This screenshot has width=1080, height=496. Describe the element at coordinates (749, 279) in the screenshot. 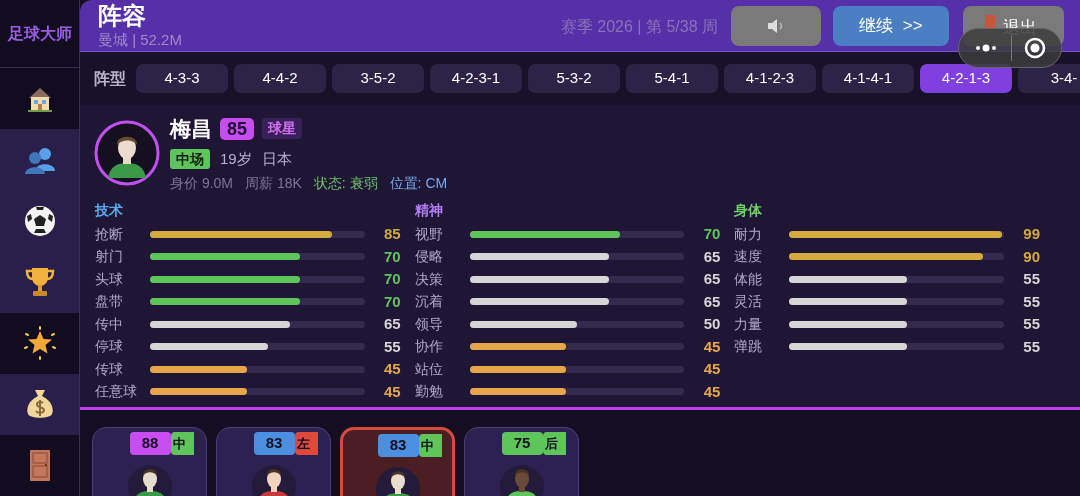

I see `stat-label: 体能` at that location.